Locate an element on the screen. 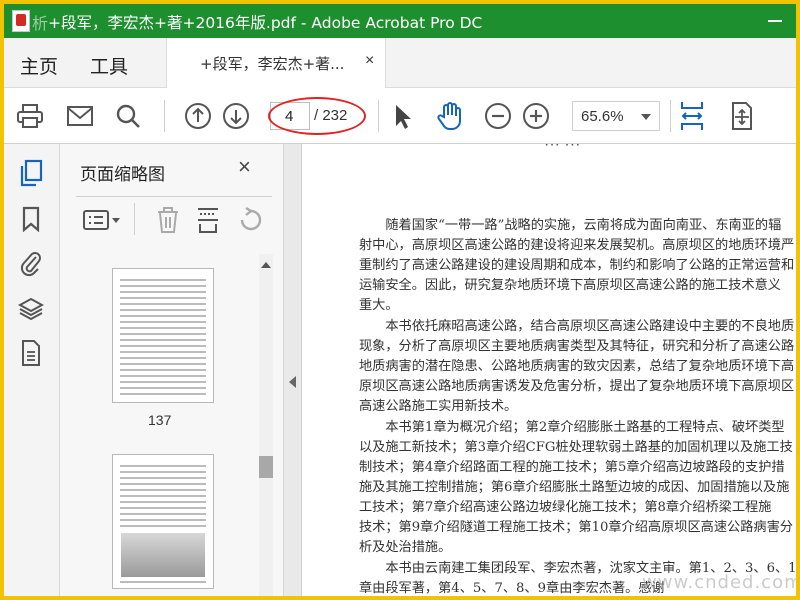 This screenshot has height=600, width=800. scrollbar-thumb is located at coordinates (266, 467).